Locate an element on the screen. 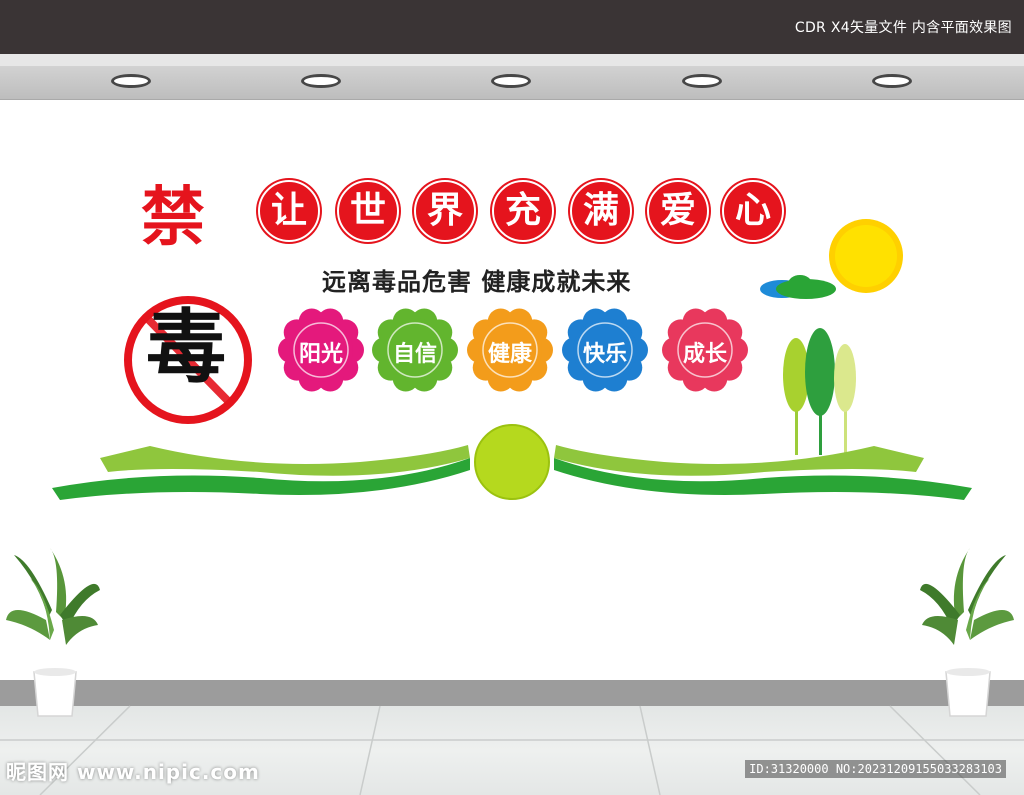  cloud-icon is located at coordinates (798, 287).